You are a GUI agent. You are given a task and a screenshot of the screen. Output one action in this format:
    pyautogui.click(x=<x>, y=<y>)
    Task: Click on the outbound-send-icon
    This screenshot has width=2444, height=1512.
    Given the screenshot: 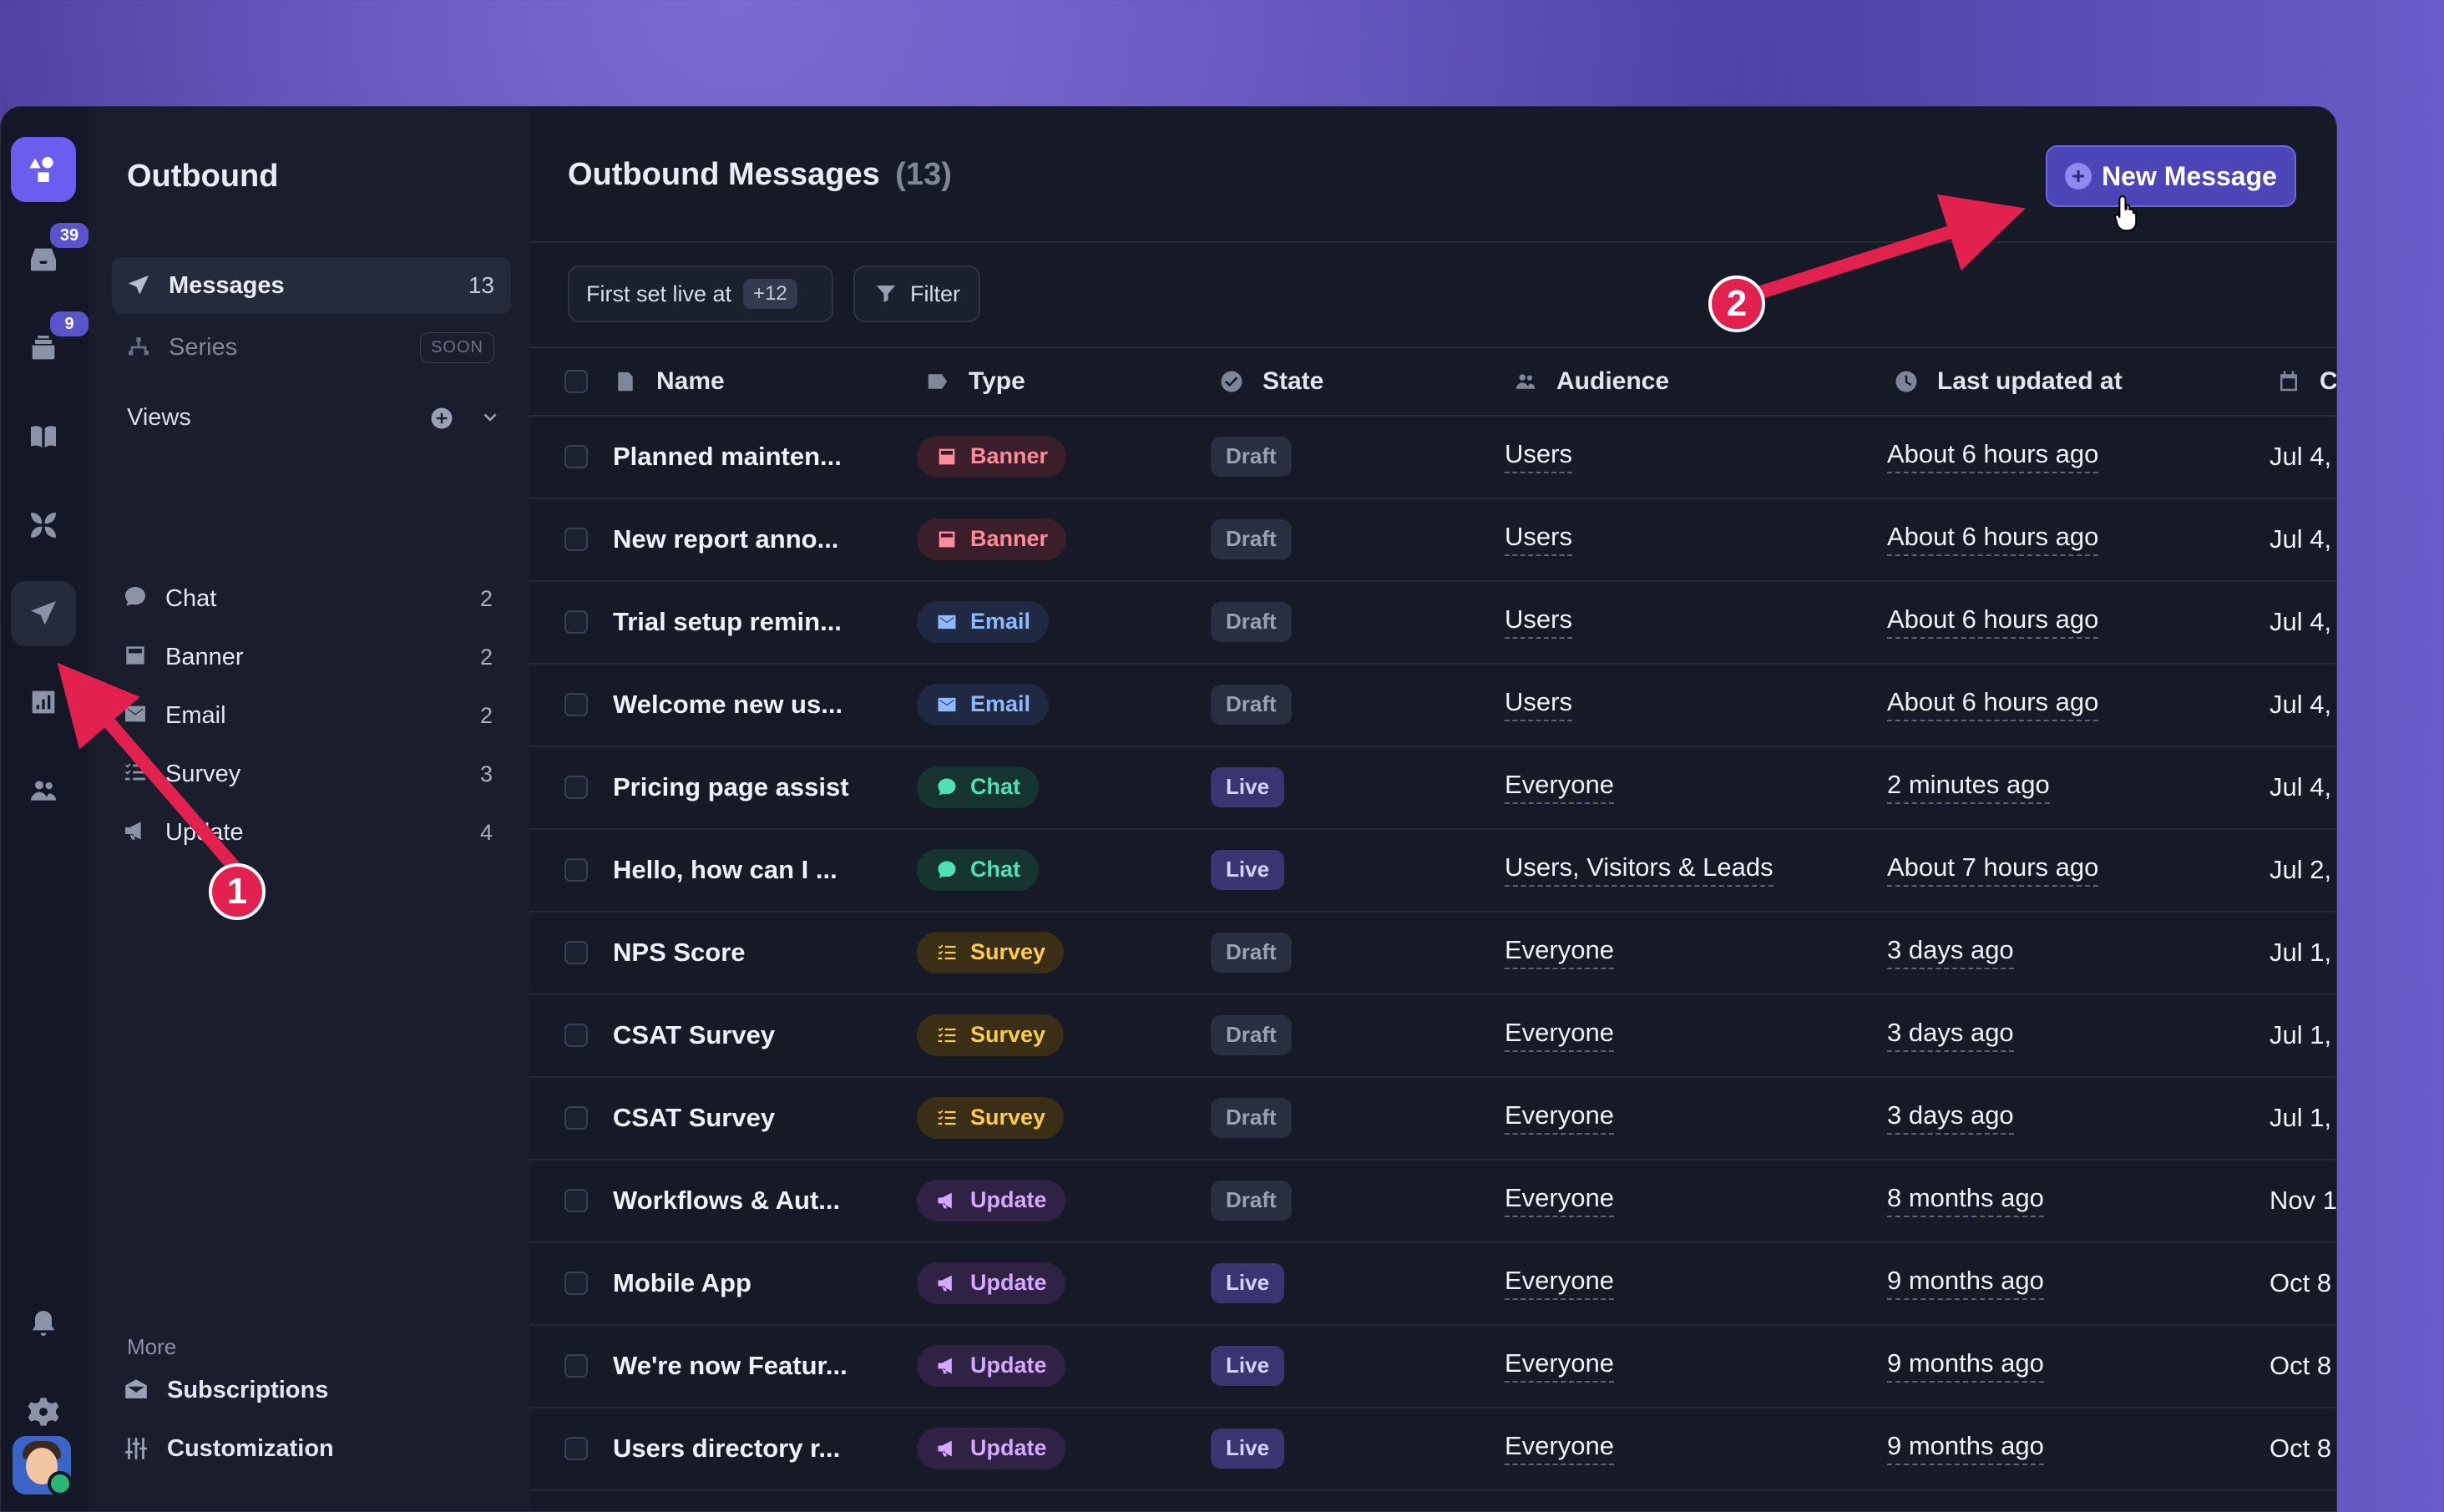 What is the action you would take?
    pyautogui.click(x=43, y=613)
    